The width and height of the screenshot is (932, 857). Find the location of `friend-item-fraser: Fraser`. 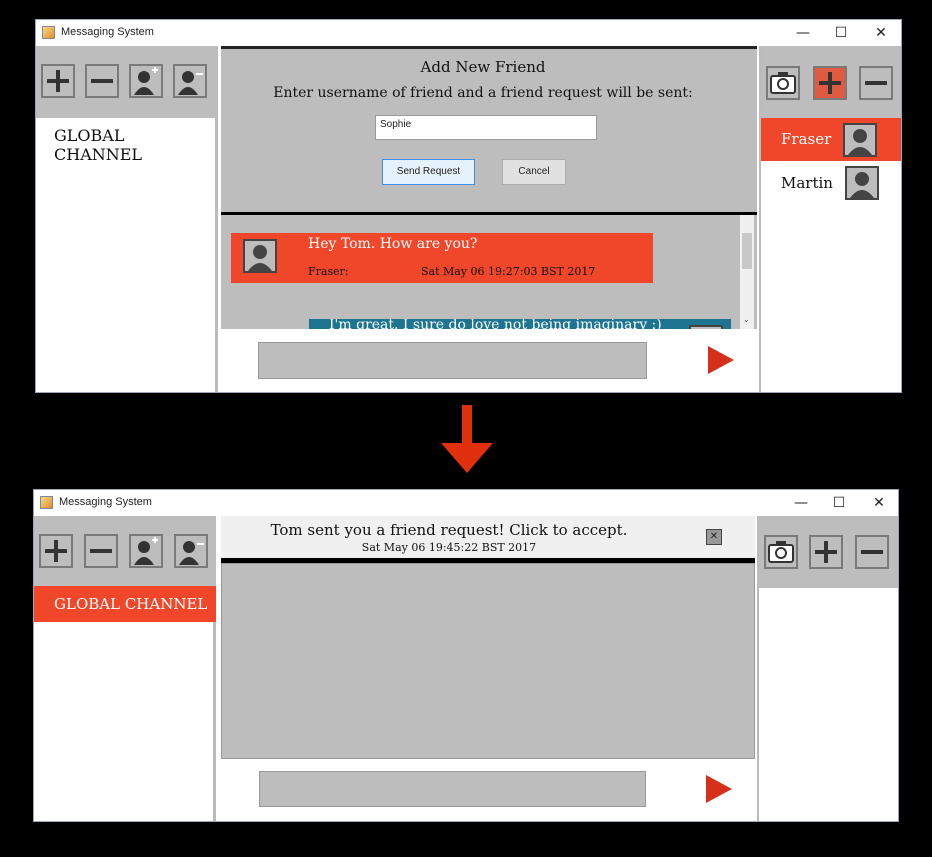

friend-item-fraser: Fraser is located at coordinates (831, 139).